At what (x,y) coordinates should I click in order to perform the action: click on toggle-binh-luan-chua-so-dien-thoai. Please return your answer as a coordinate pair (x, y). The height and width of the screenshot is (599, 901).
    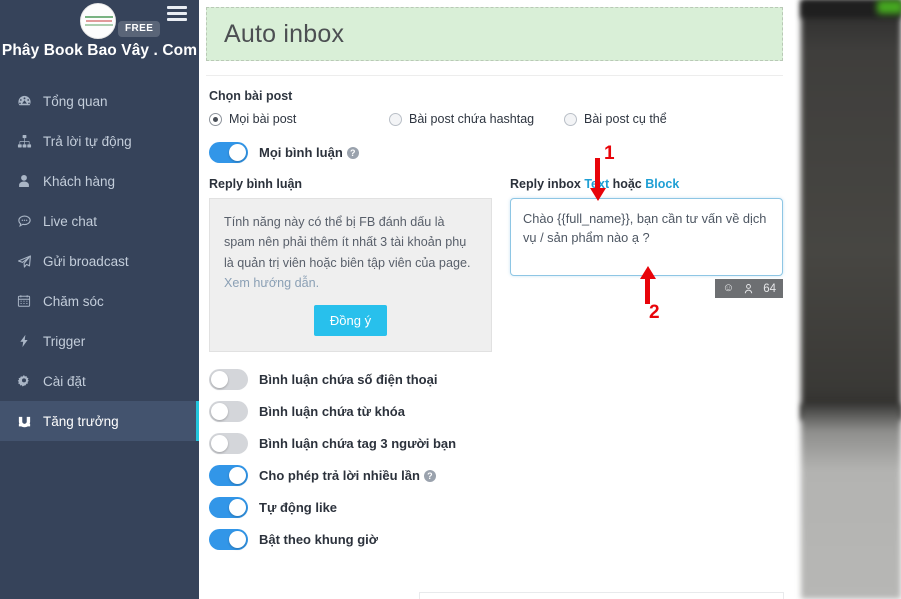
    Looking at the image, I should click on (228, 379).